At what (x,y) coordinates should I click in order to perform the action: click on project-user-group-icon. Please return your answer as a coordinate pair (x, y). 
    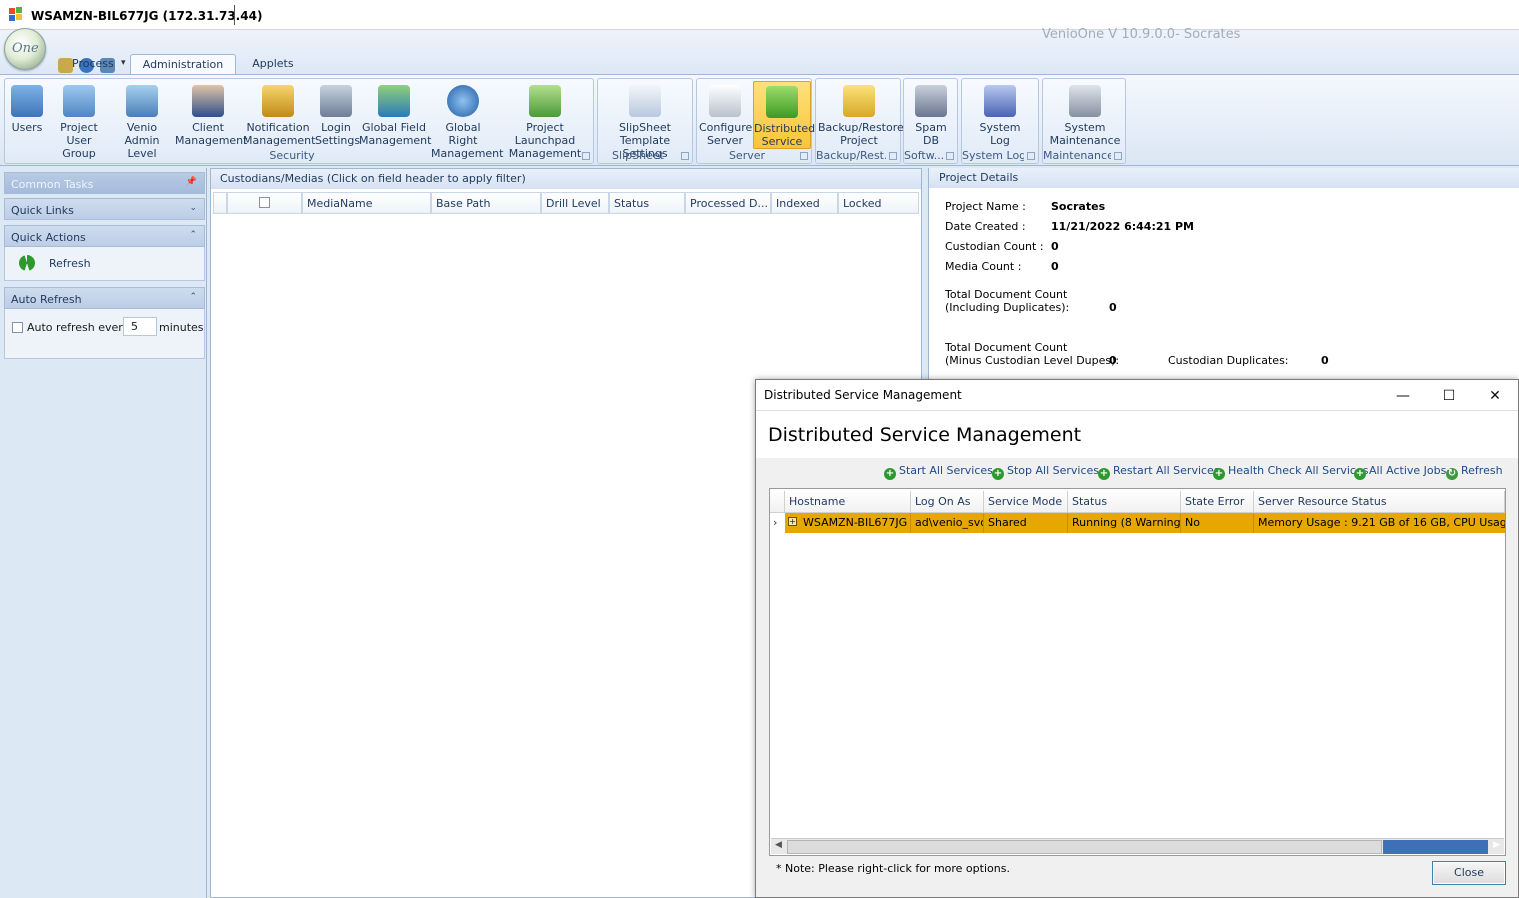
    Looking at the image, I should click on (79, 101).